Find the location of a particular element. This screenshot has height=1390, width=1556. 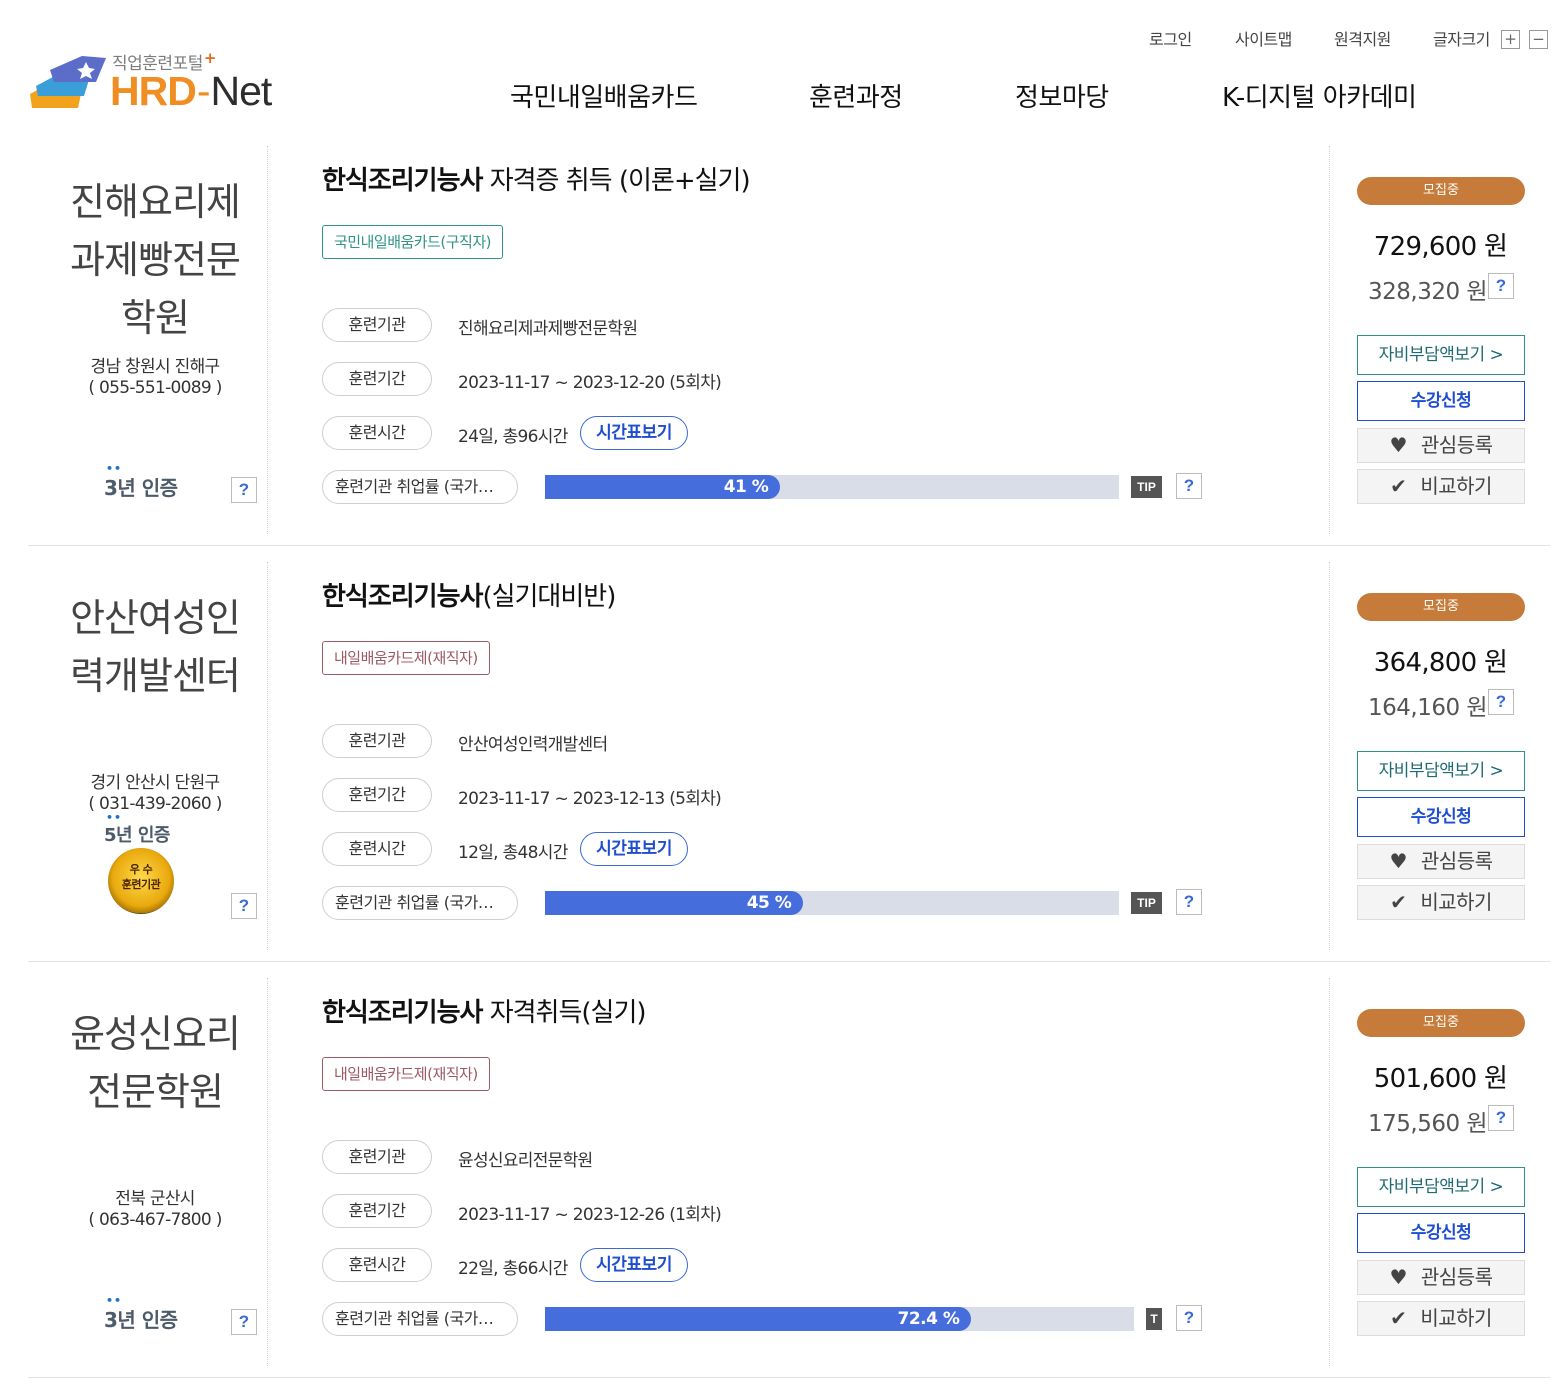

institution-name: 진해요리제 과제빵전문 학원 is located at coordinates (155, 260).